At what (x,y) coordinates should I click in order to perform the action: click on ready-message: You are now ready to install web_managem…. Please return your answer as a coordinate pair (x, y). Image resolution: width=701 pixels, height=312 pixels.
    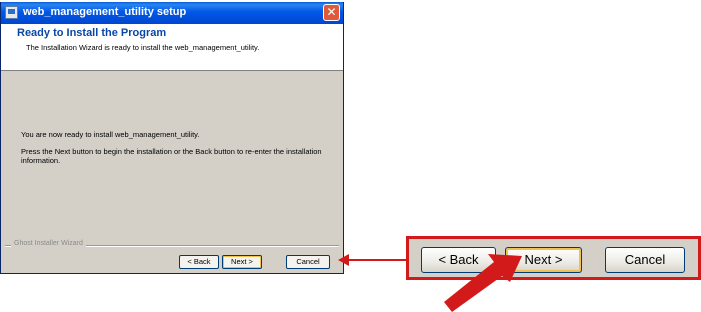
    Looking at the image, I should click on (110, 134).